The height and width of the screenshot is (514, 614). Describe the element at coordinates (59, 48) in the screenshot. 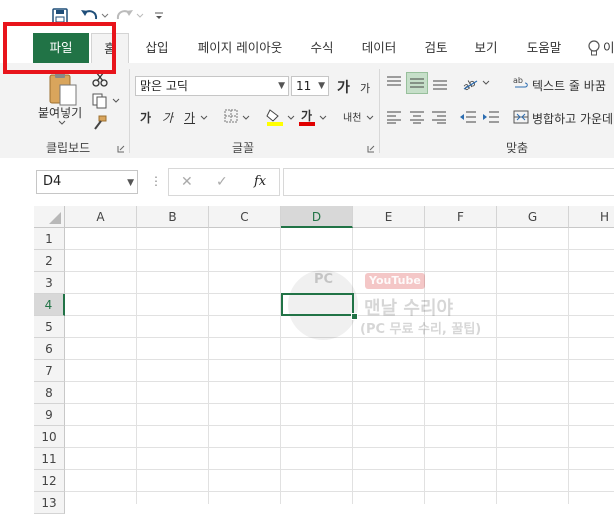

I see `highlight-box` at that location.